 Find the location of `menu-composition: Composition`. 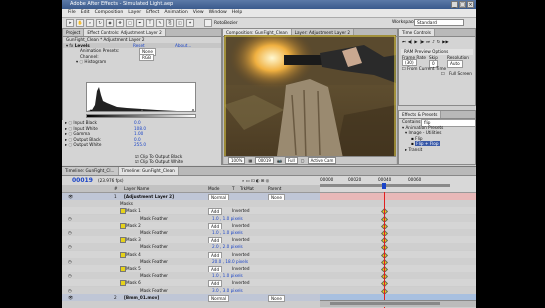

menu-composition: Composition is located at coordinates (109, 13).